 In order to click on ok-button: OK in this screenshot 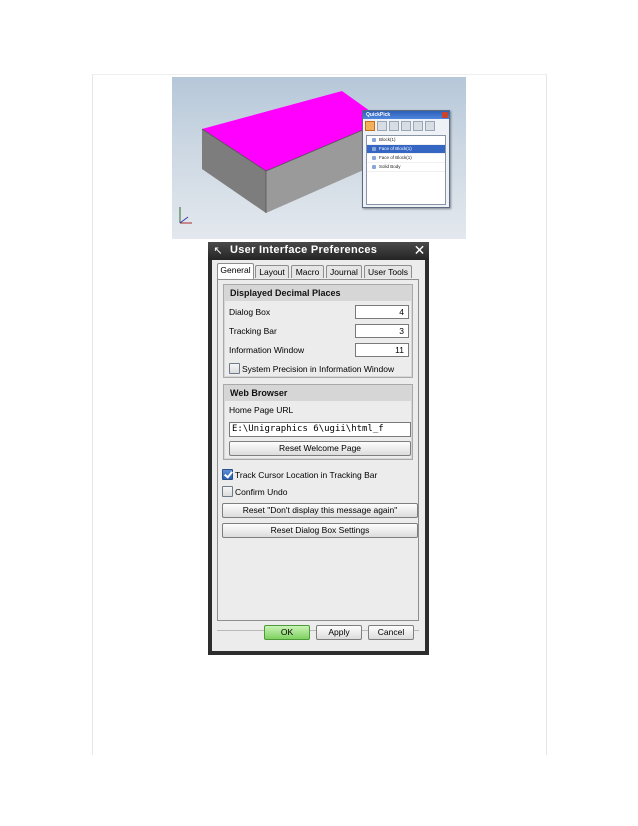, I will do `click(287, 632)`.